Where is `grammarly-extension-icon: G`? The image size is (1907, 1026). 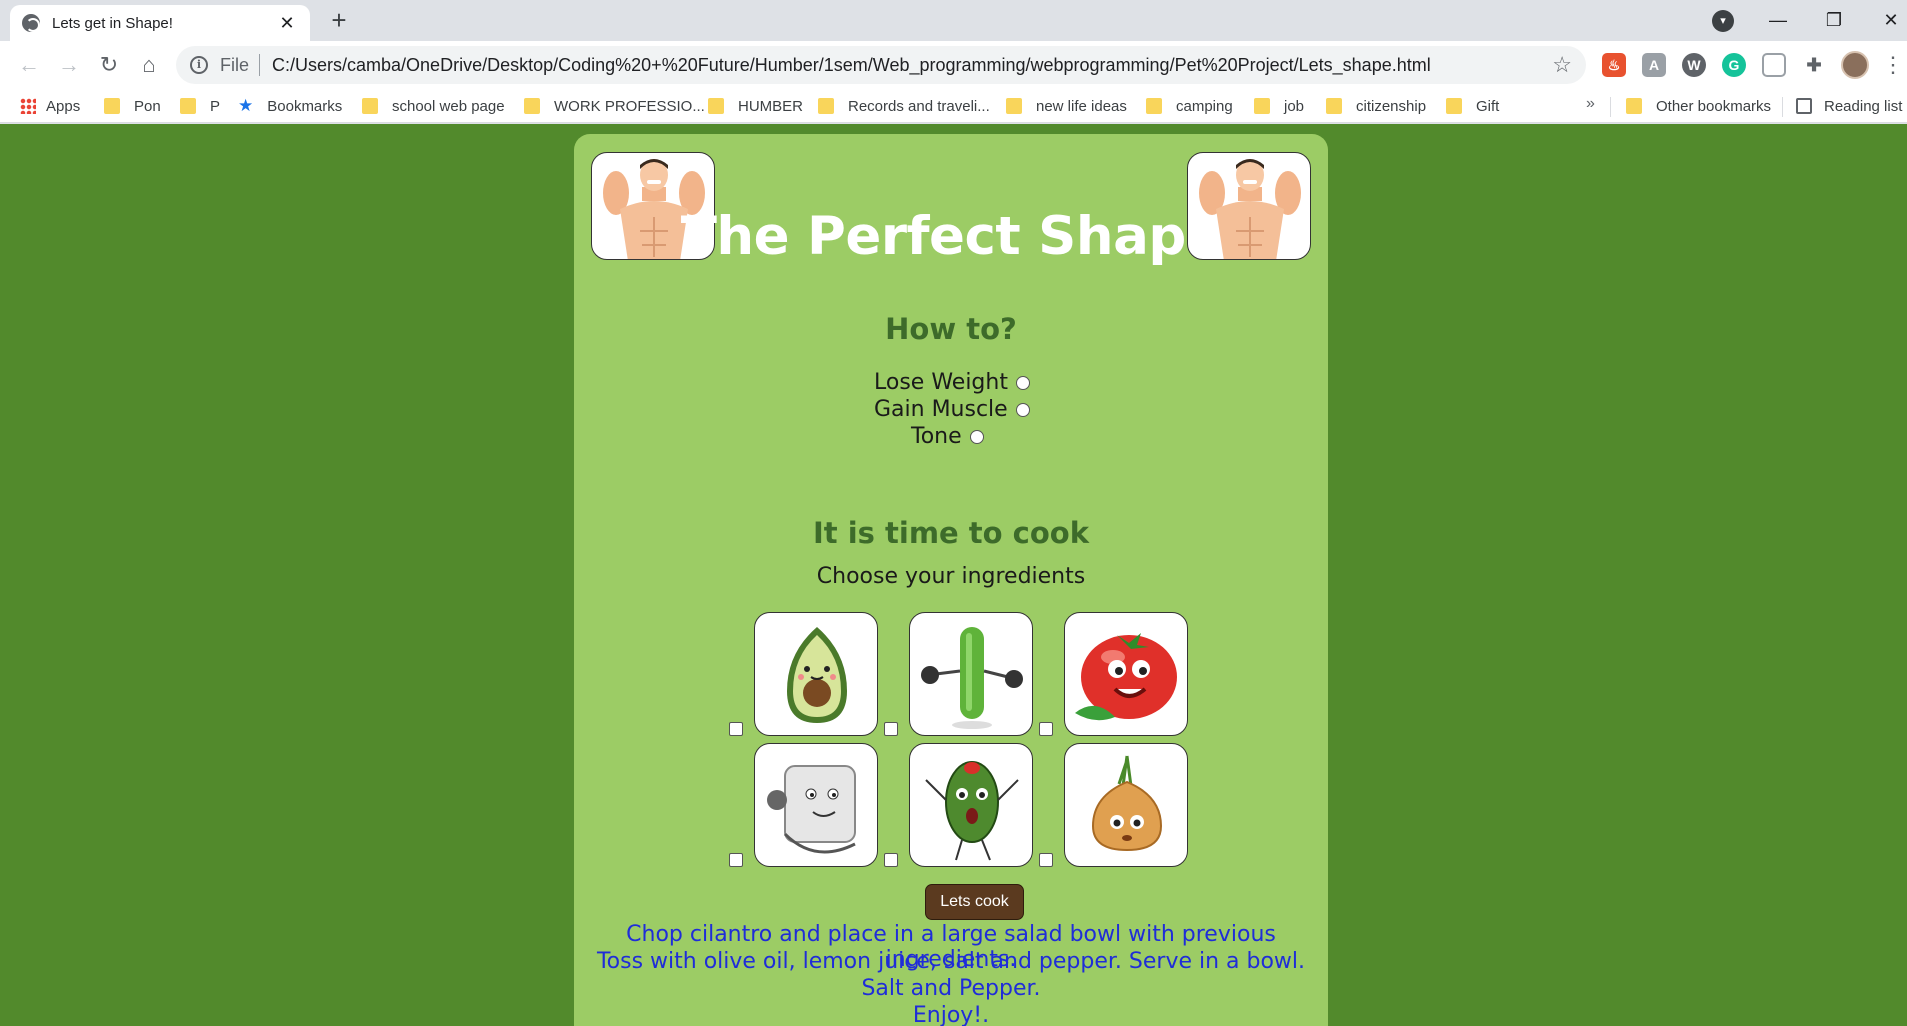 grammarly-extension-icon: G is located at coordinates (1734, 65).